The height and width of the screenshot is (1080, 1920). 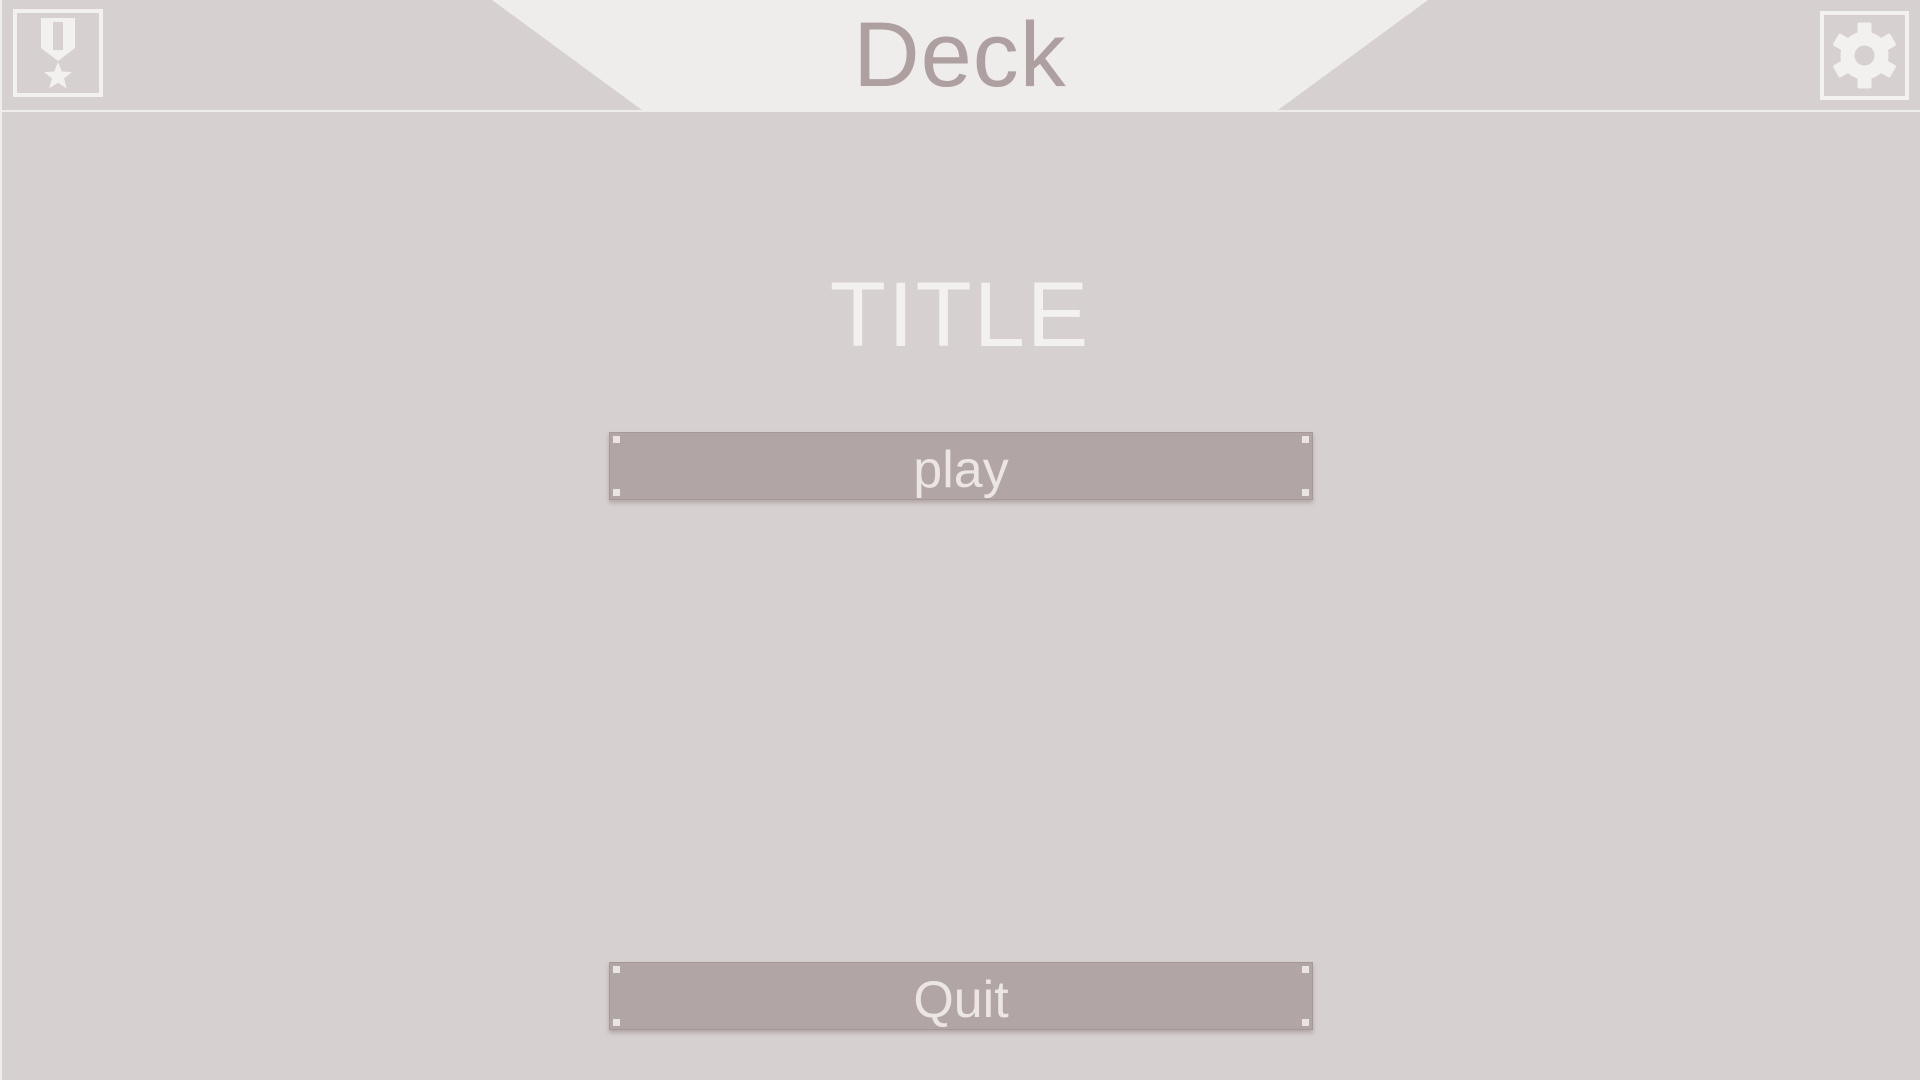 I want to click on settings-button, so click(x=1864, y=55).